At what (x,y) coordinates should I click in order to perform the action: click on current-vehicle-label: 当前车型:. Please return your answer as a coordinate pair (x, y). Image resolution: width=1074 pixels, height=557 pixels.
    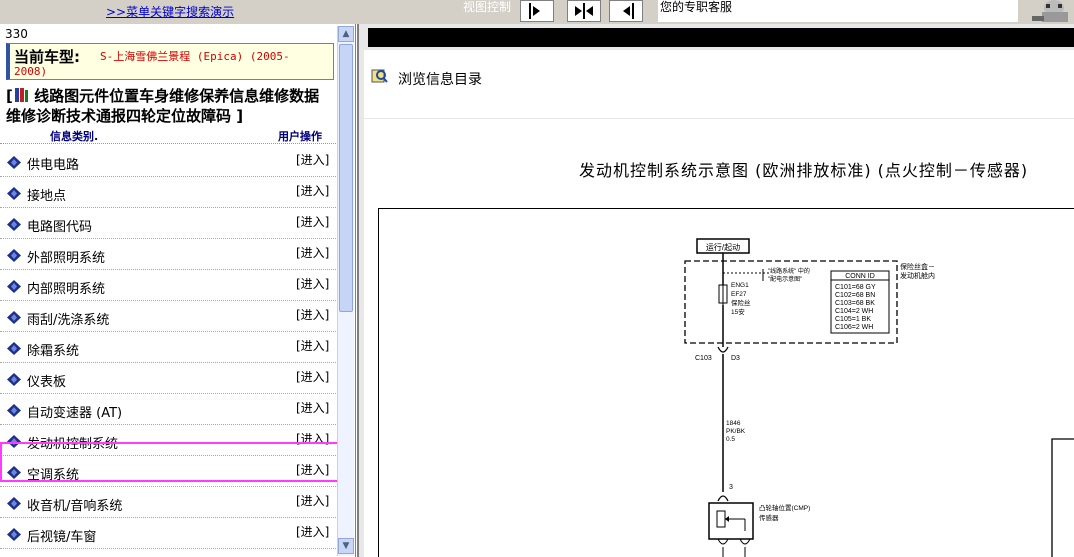
    Looking at the image, I should click on (47, 57).